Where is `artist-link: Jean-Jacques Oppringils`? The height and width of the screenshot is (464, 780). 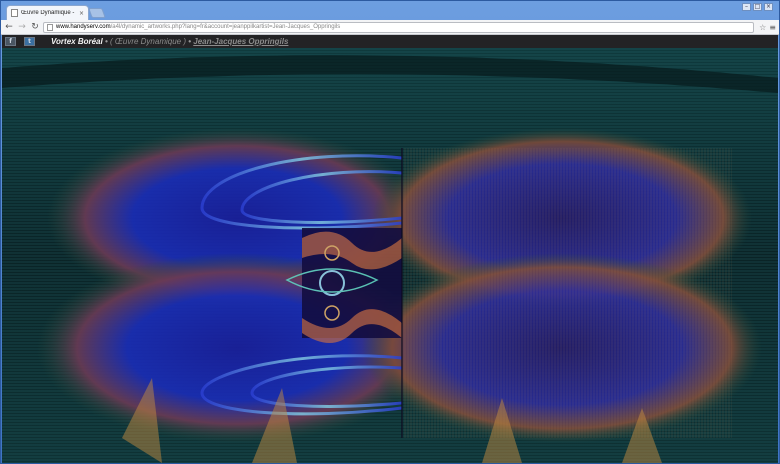
artist-link: Jean-Jacques Oppringils is located at coordinates (240, 41).